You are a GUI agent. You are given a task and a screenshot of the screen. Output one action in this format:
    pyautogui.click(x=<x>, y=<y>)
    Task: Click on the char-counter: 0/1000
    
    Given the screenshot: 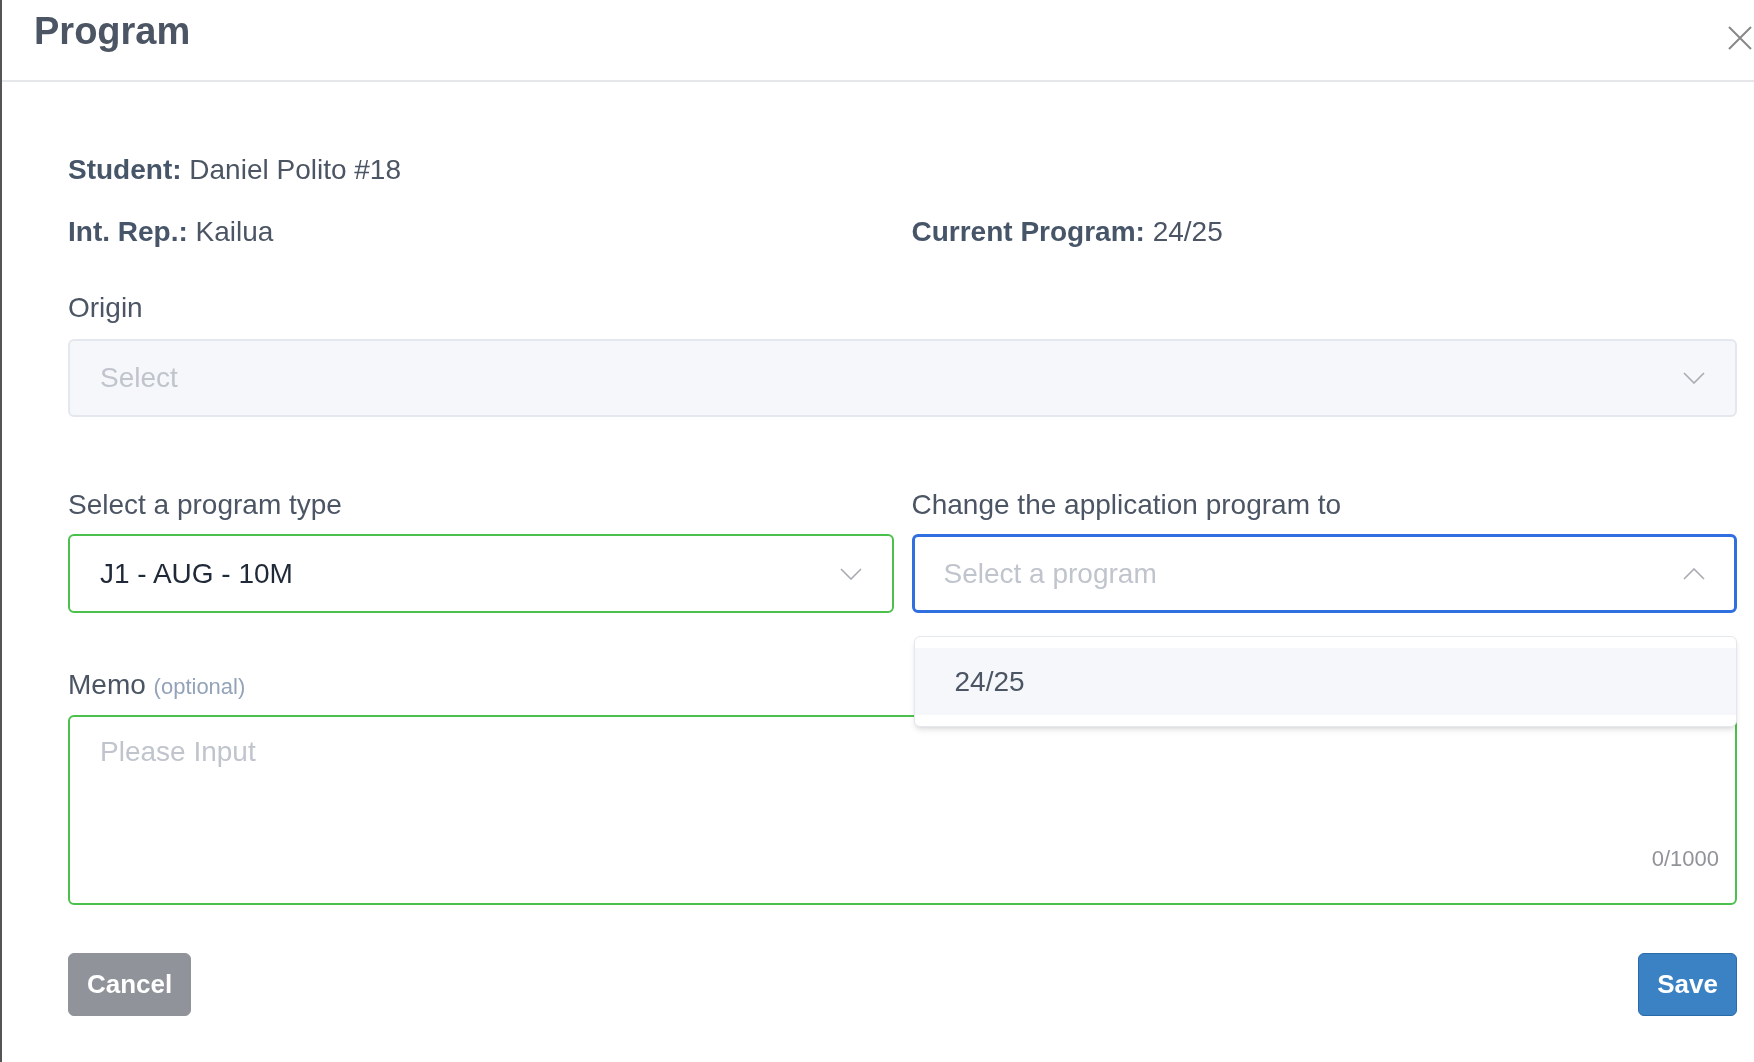 What is the action you would take?
    pyautogui.click(x=1685, y=859)
    